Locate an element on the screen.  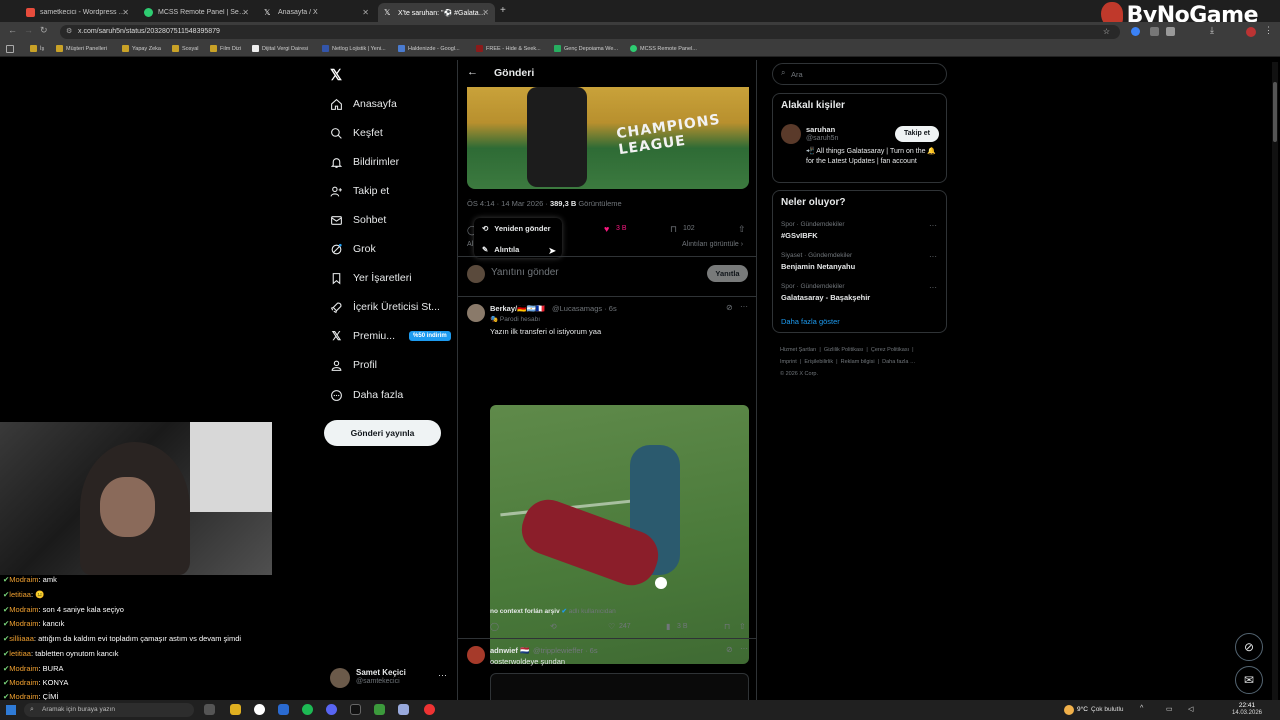
account-switcher: Samet Keçici @samtekecici ··· is located at coordinates (390, 678).